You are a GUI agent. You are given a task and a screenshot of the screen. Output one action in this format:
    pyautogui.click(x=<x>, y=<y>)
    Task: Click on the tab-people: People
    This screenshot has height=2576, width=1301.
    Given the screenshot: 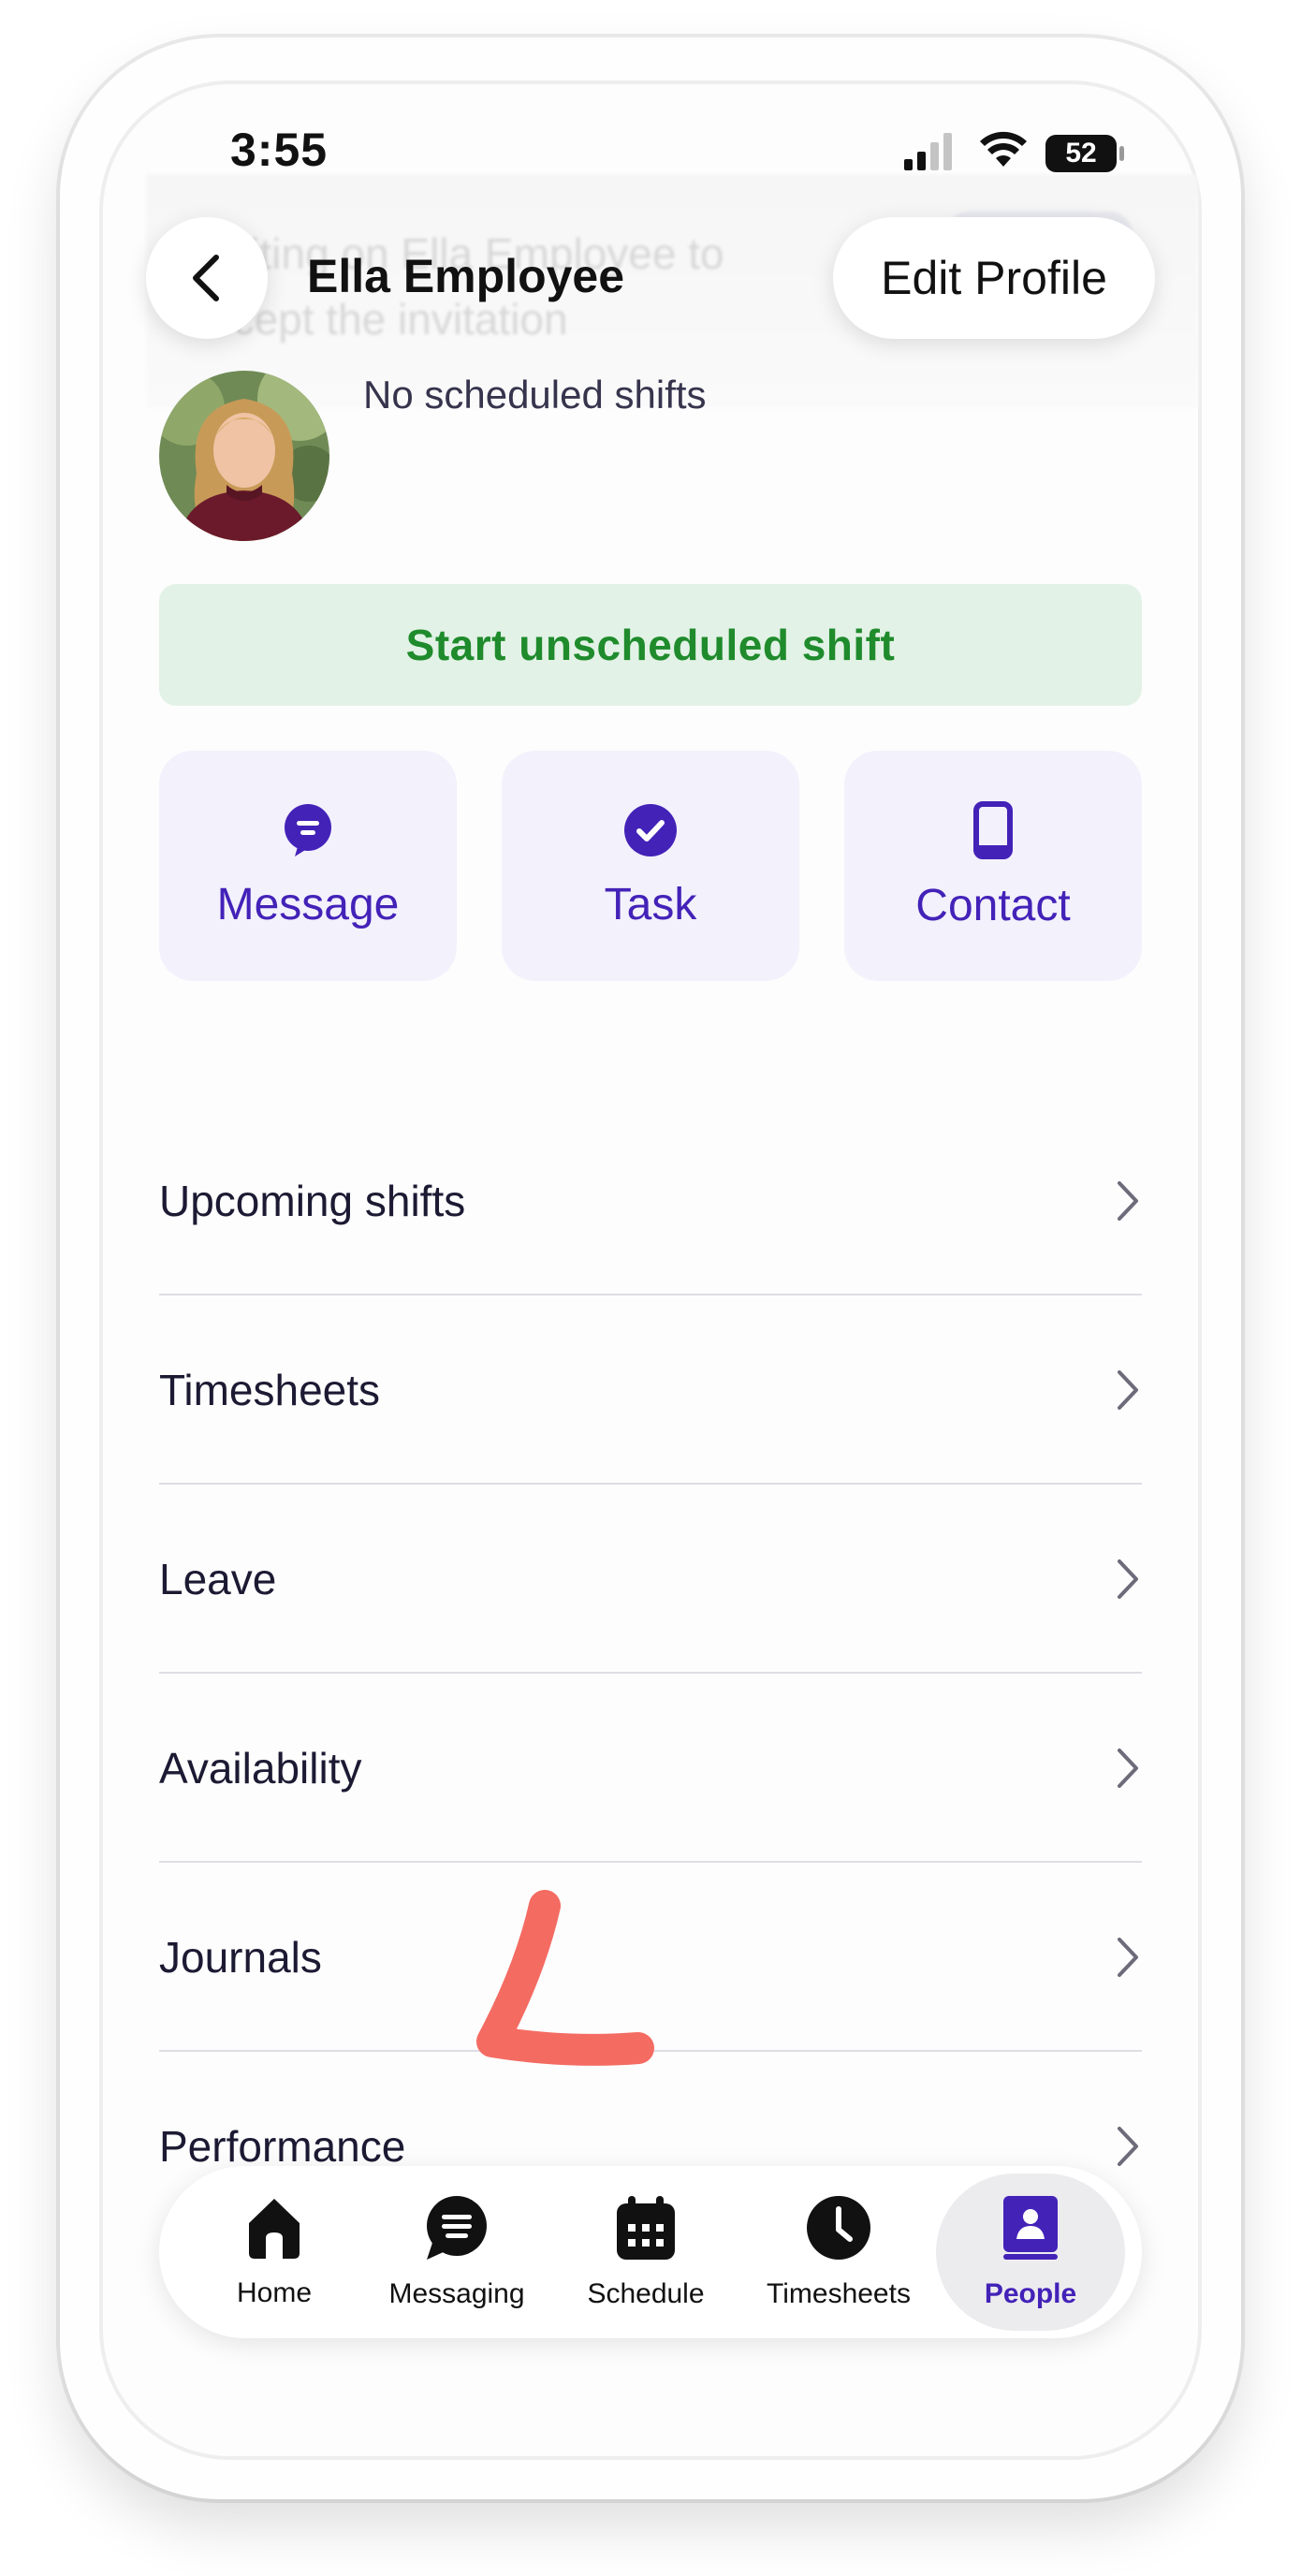 What is the action you would take?
    pyautogui.click(x=1031, y=2252)
    